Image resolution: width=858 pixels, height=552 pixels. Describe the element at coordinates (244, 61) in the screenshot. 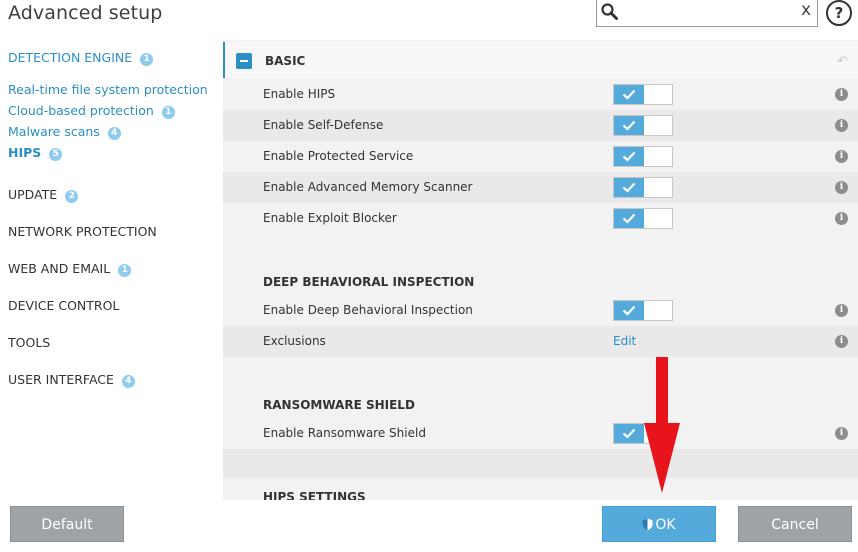

I see `collapse-icon` at that location.